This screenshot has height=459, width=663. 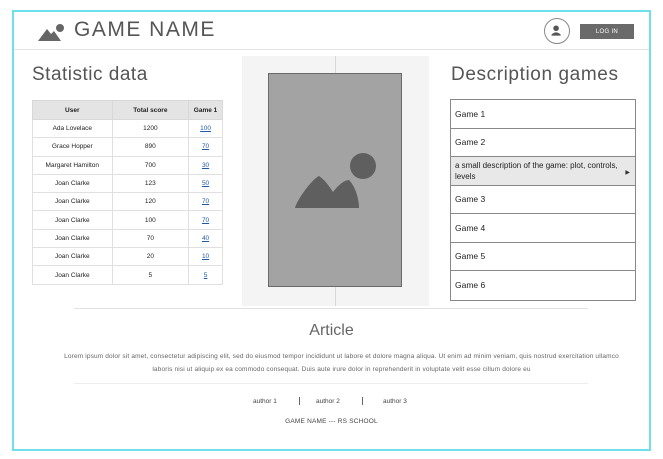 I want to click on user-icon, so click(x=557, y=31).